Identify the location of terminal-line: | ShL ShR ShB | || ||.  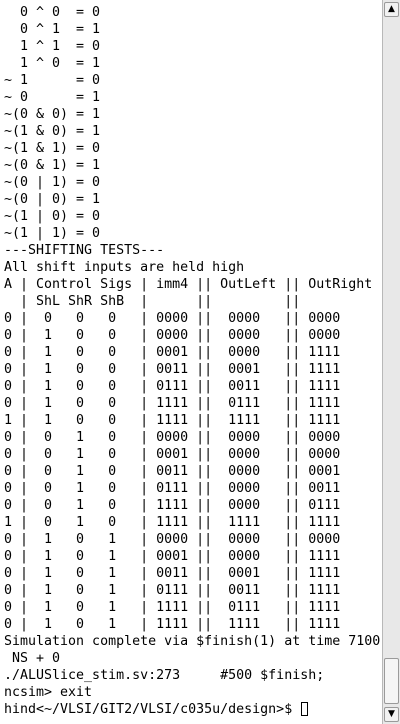
(152, 301).